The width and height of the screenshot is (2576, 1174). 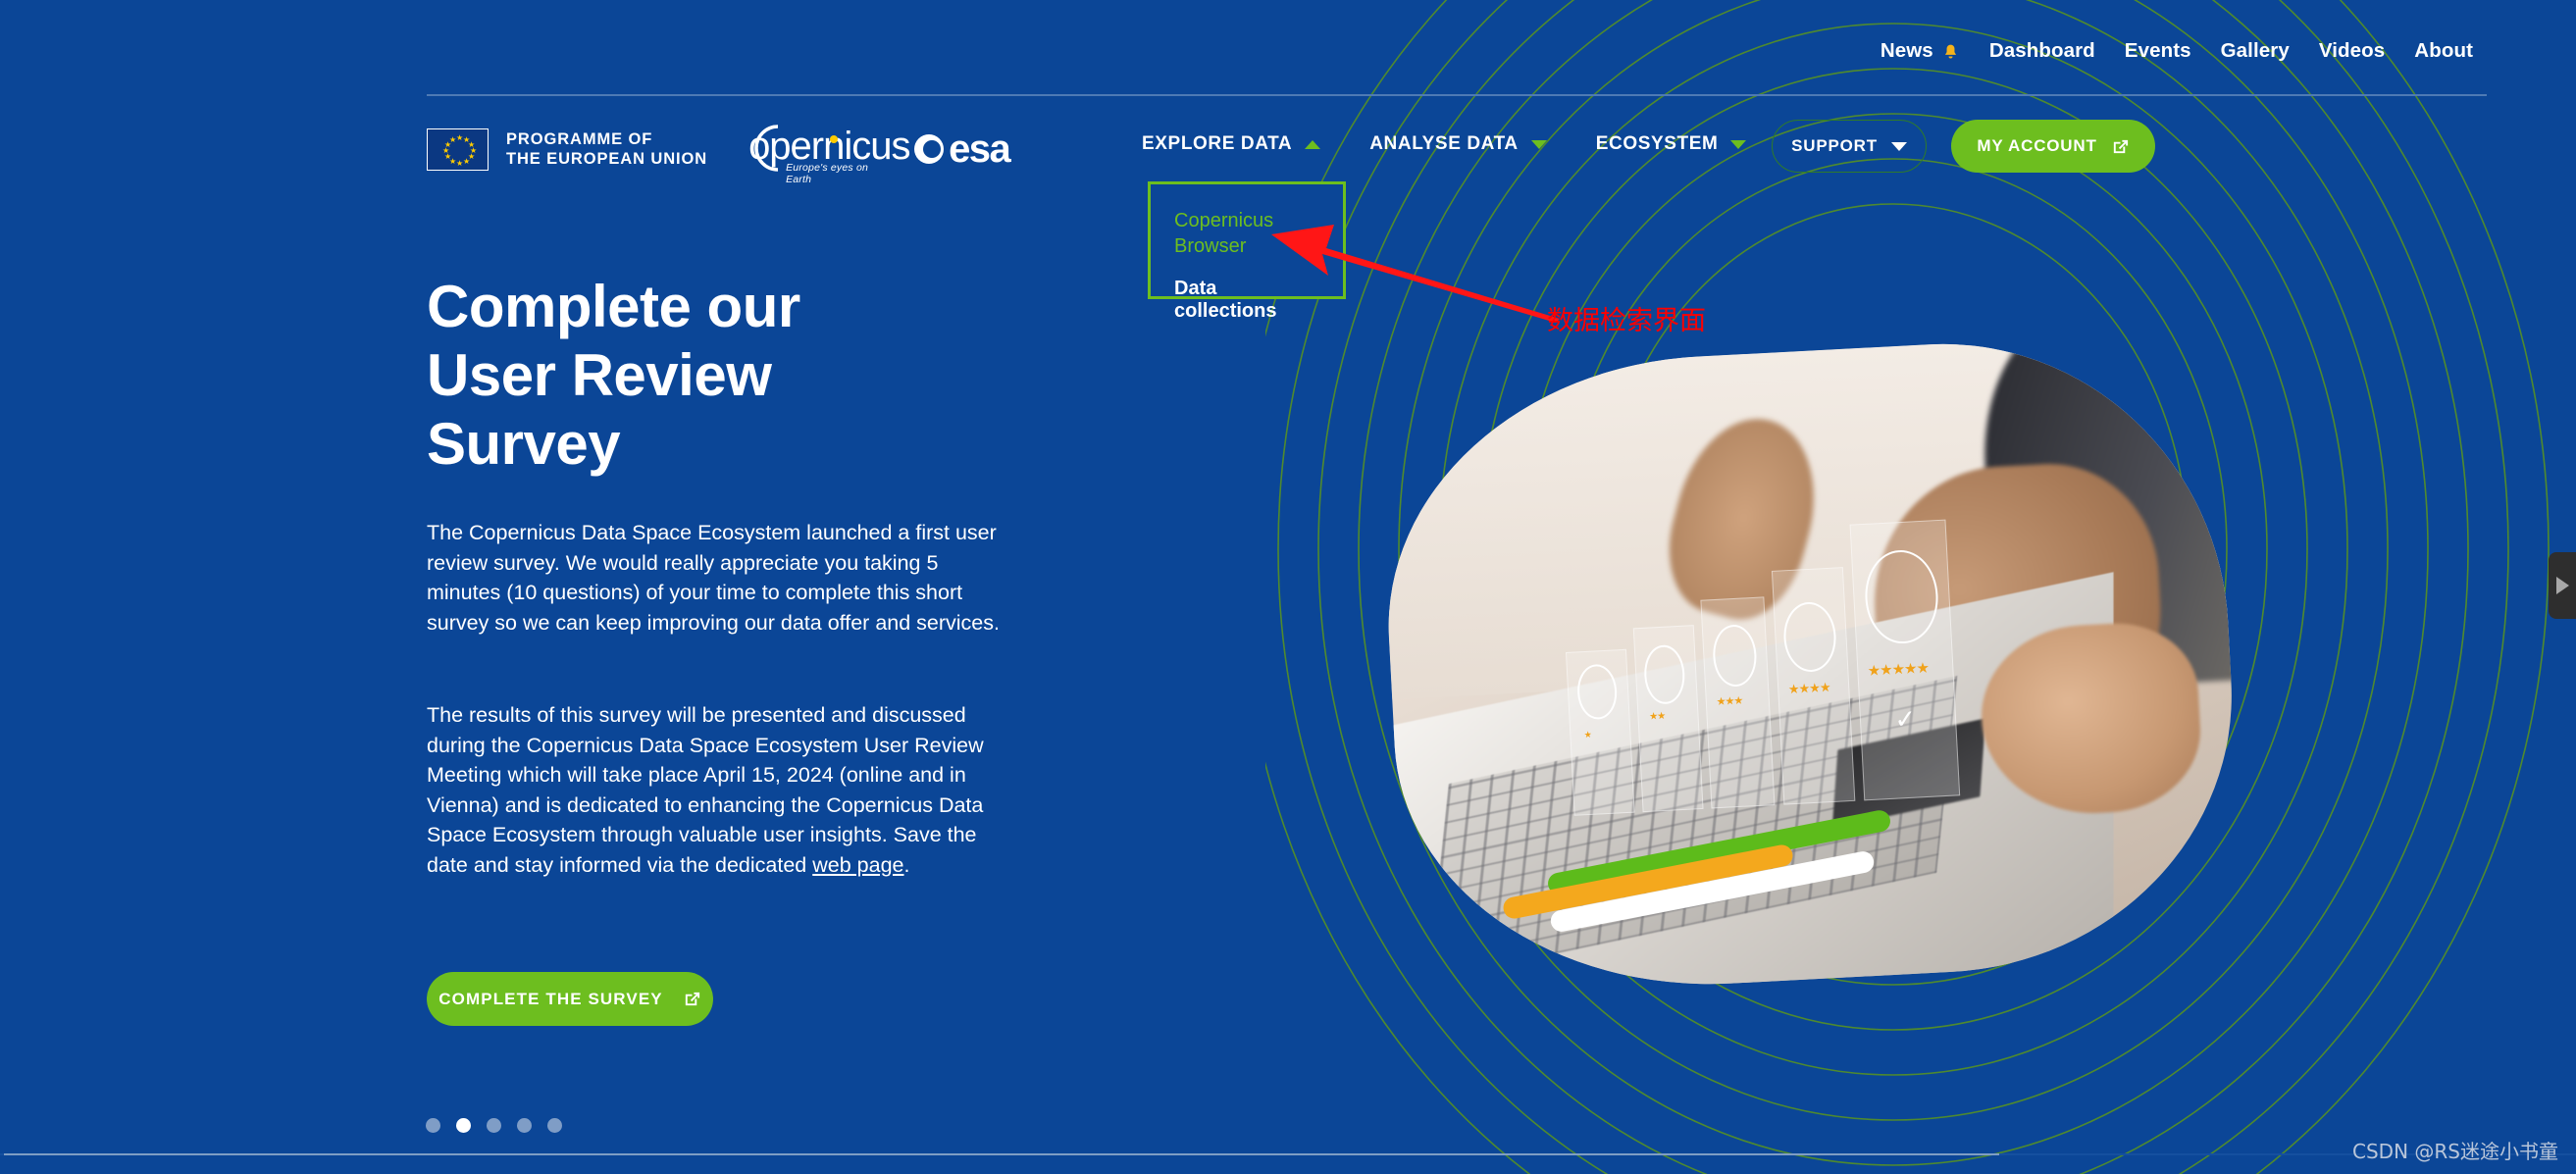 What do you see at coordinates (1668, 718) in the screenshot?
I see `rating-card-2: ★★` at bounding box center [1668, 718].